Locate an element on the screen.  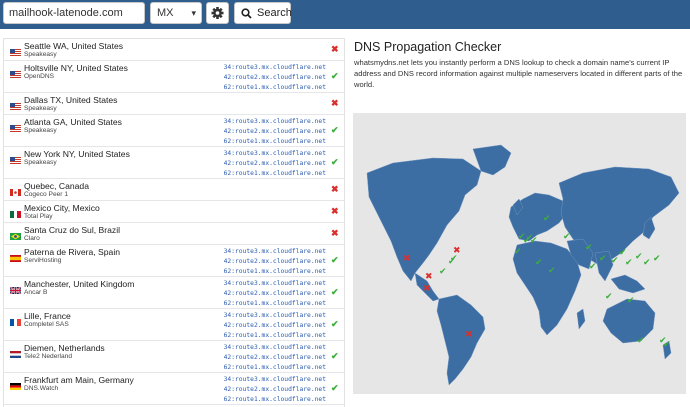
result-isp: Claro is located at coordinates (32, 238).